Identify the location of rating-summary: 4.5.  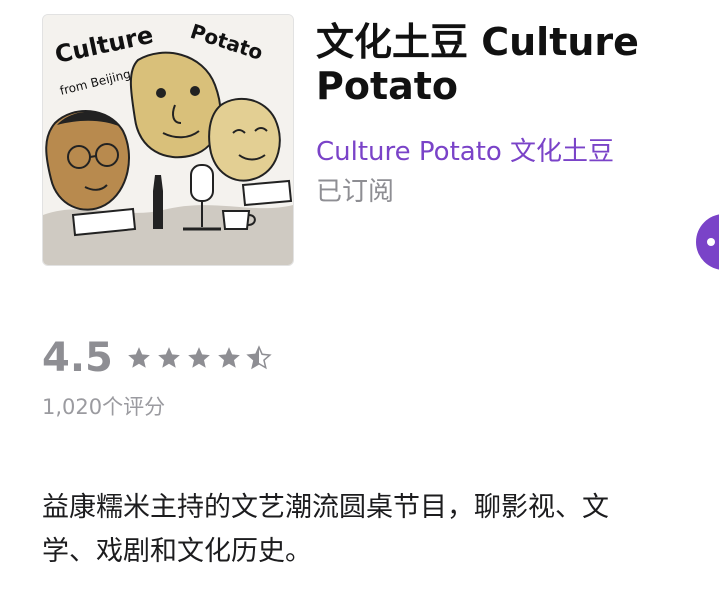
(157, 358).